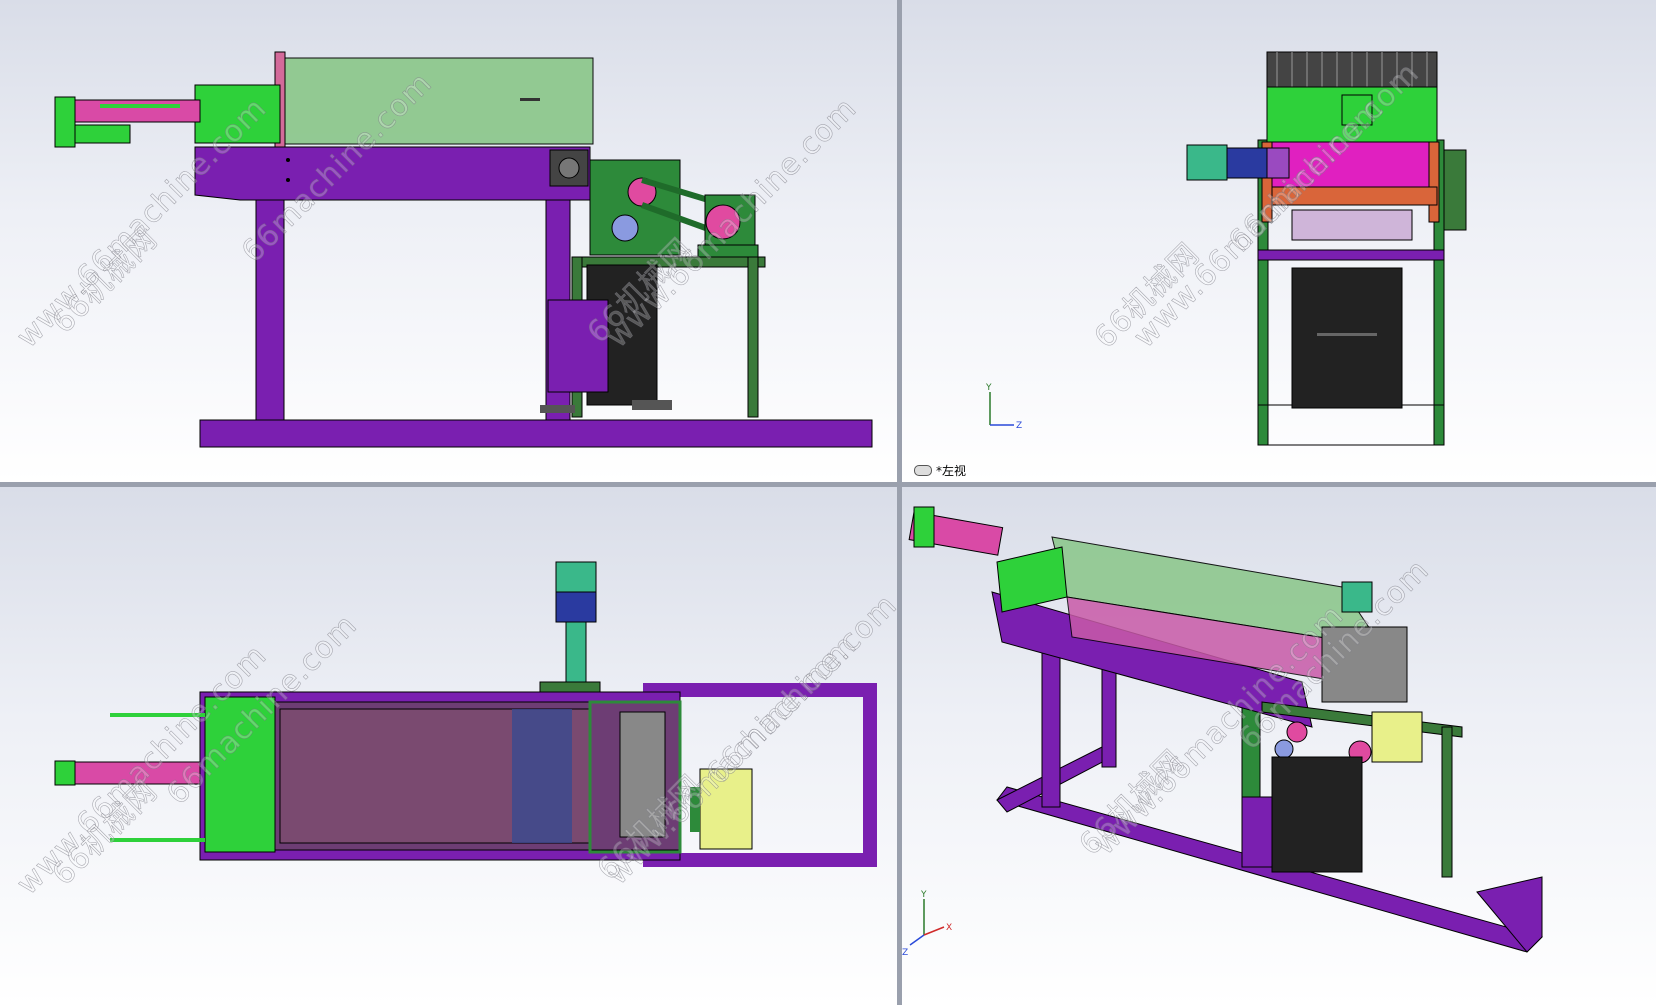 Image resolution: width=1656 pixels, height=1005 pixels. Describe the element at coordinates (951, 471) in the screenshot. I see `view-name: *左视` at that location.